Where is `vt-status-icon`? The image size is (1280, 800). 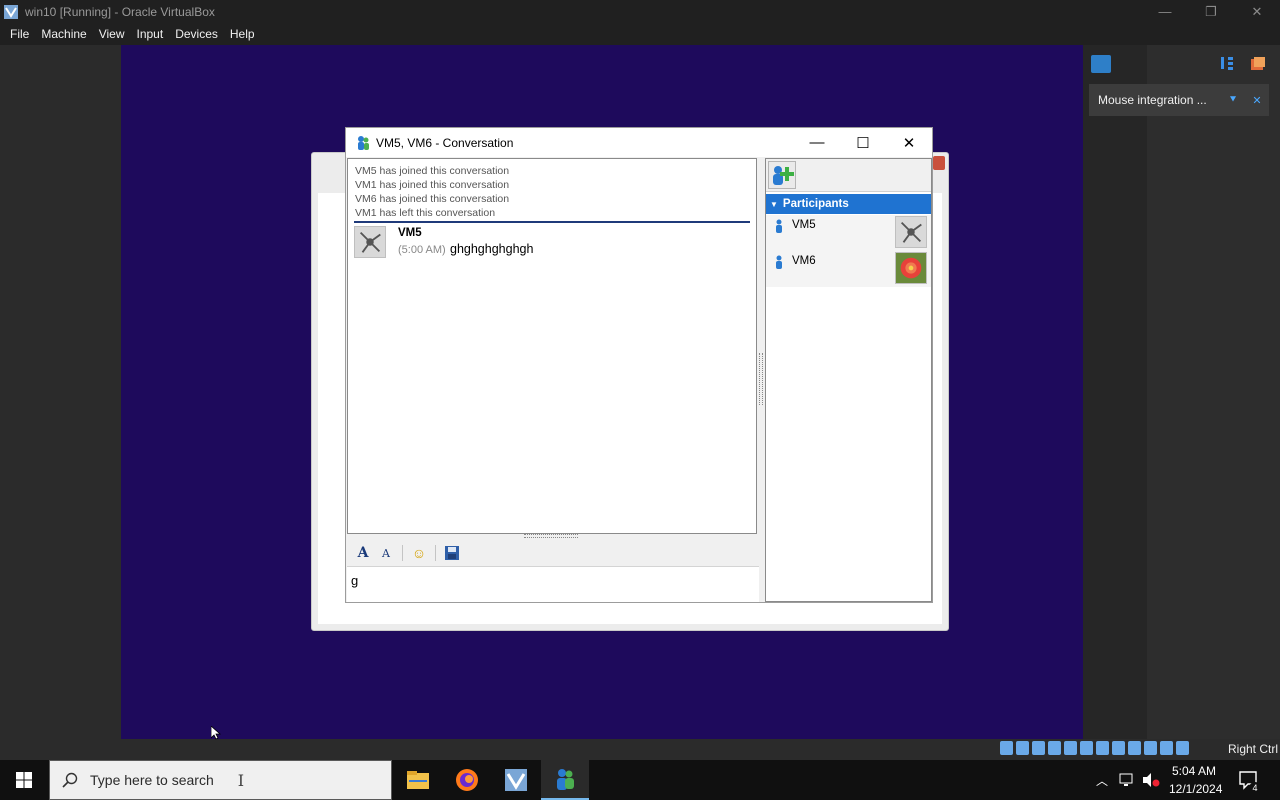 vt-status-icon is located at coordinates (1150, 748).